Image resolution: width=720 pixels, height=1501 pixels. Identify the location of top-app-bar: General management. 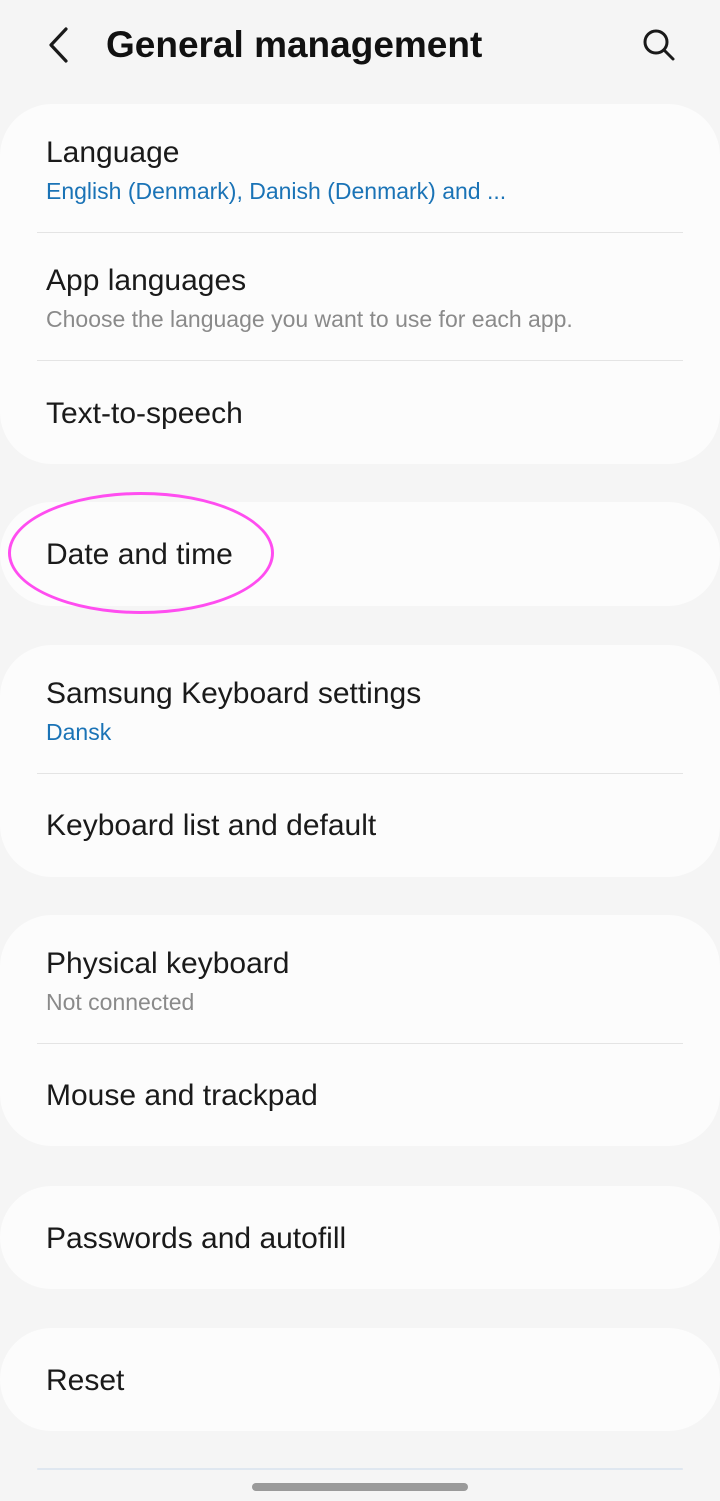
(360, 46).